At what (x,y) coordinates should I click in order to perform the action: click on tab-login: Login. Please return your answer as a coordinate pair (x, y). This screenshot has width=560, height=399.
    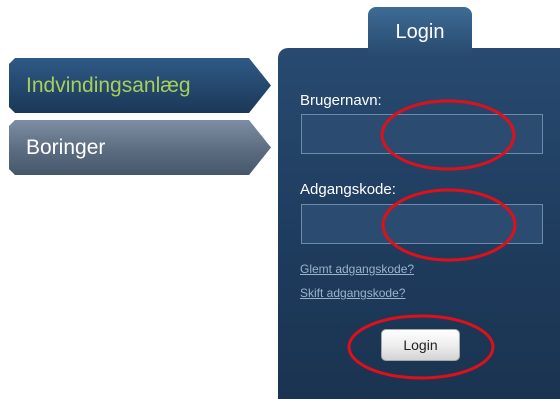
    Looking at the image, I should click on (420, 32).